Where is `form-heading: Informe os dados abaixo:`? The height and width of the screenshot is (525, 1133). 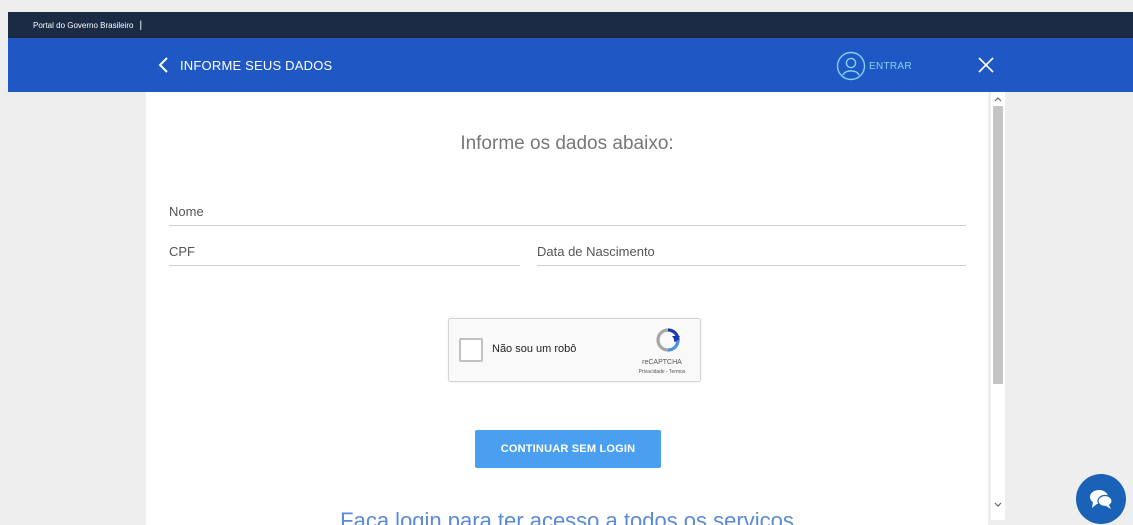 form-heading: Informe os dados abaixo: is located at coordinates (567, 143).